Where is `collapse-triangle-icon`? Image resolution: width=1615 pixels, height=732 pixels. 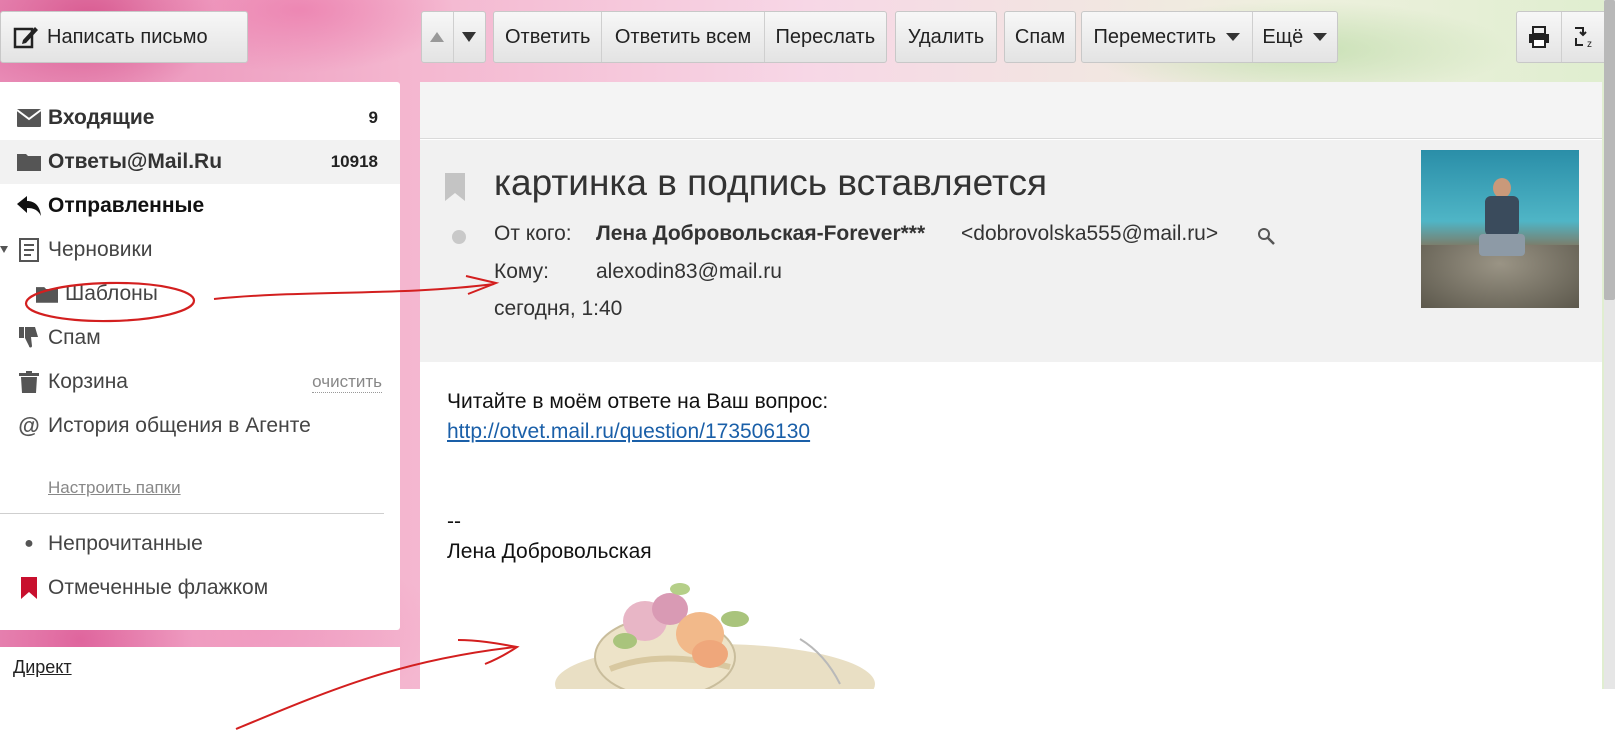
collapse-triangle-icon is located at coordinates (4, 249).